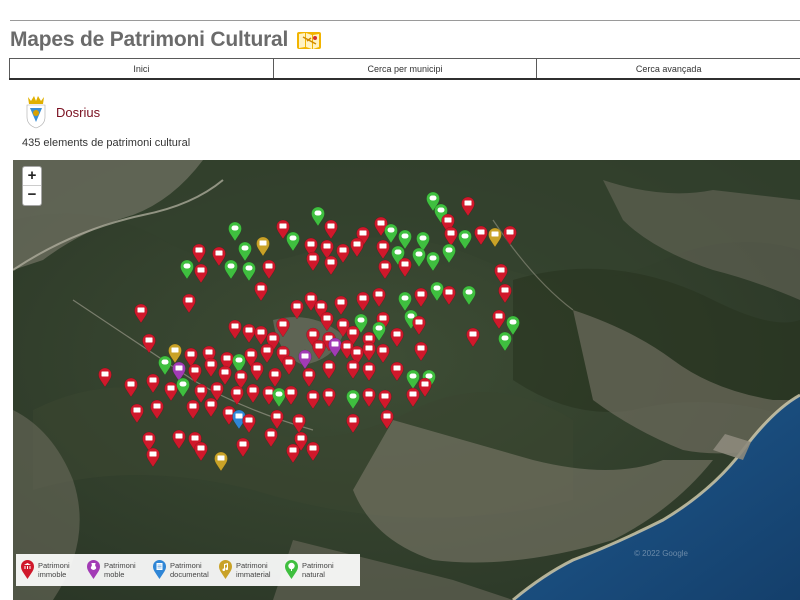 The width and height of the screenshot is (800, 600). What do you see at coordinates (32, 195) in the screenshot?
I see `zoom-out-button: −` at bounding box center [32, 195].